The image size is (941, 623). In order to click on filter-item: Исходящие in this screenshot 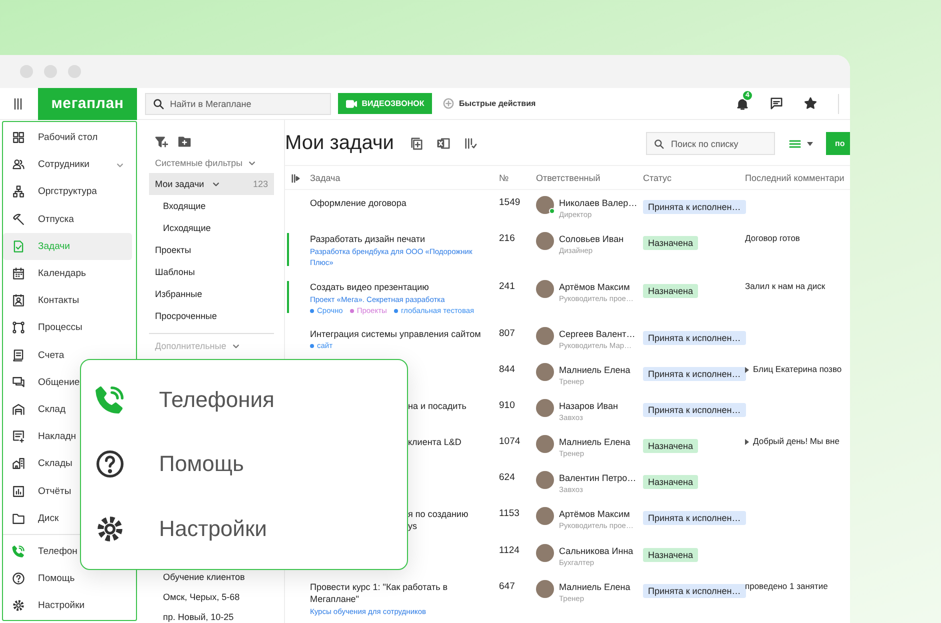, I will do `click(211, 228)`.